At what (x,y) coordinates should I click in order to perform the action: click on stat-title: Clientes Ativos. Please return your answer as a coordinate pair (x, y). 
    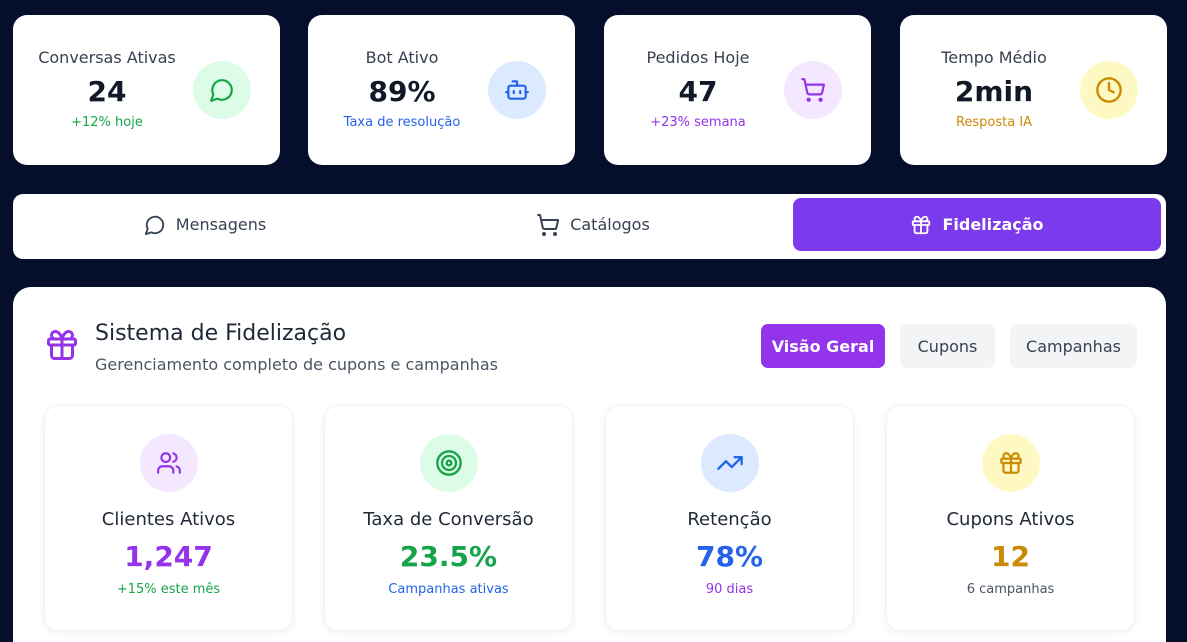
    Looking at the image, I should click on (168, 519).